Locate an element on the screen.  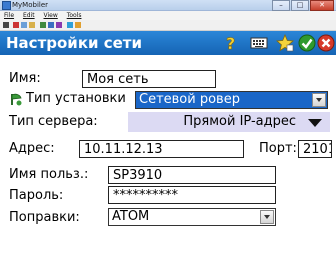
close-button: ✕ is located at coordinates (322, 5).